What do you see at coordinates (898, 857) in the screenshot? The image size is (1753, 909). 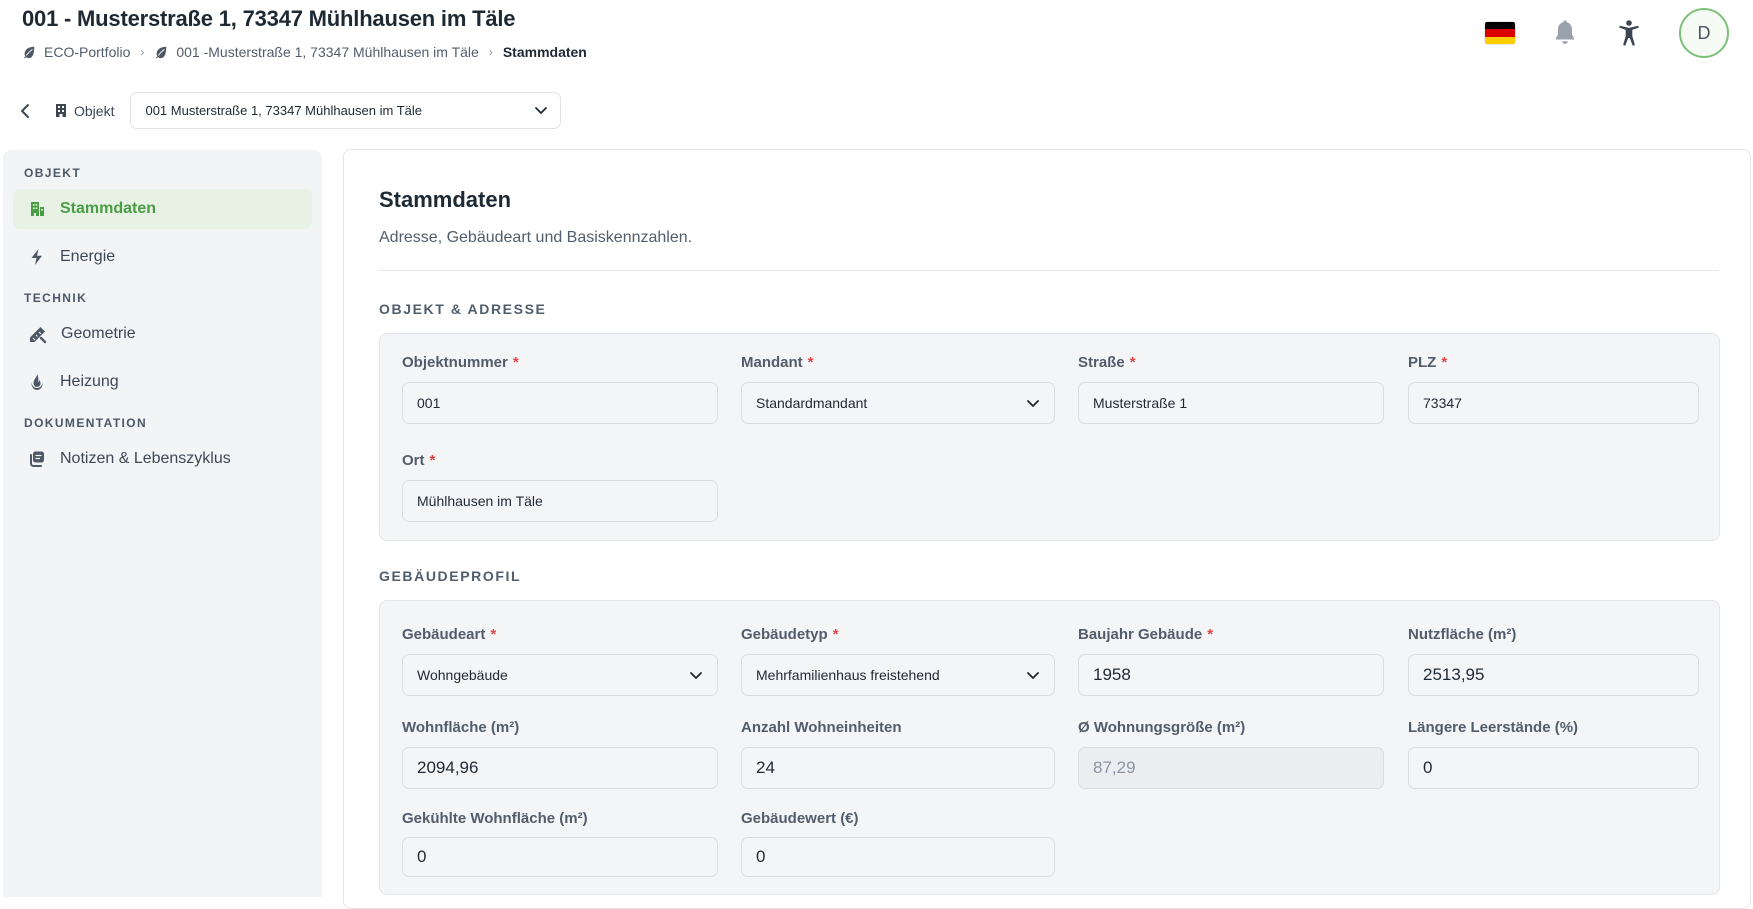 I see `gebaeudewert-input: 0` at bounding box center [898, 857].